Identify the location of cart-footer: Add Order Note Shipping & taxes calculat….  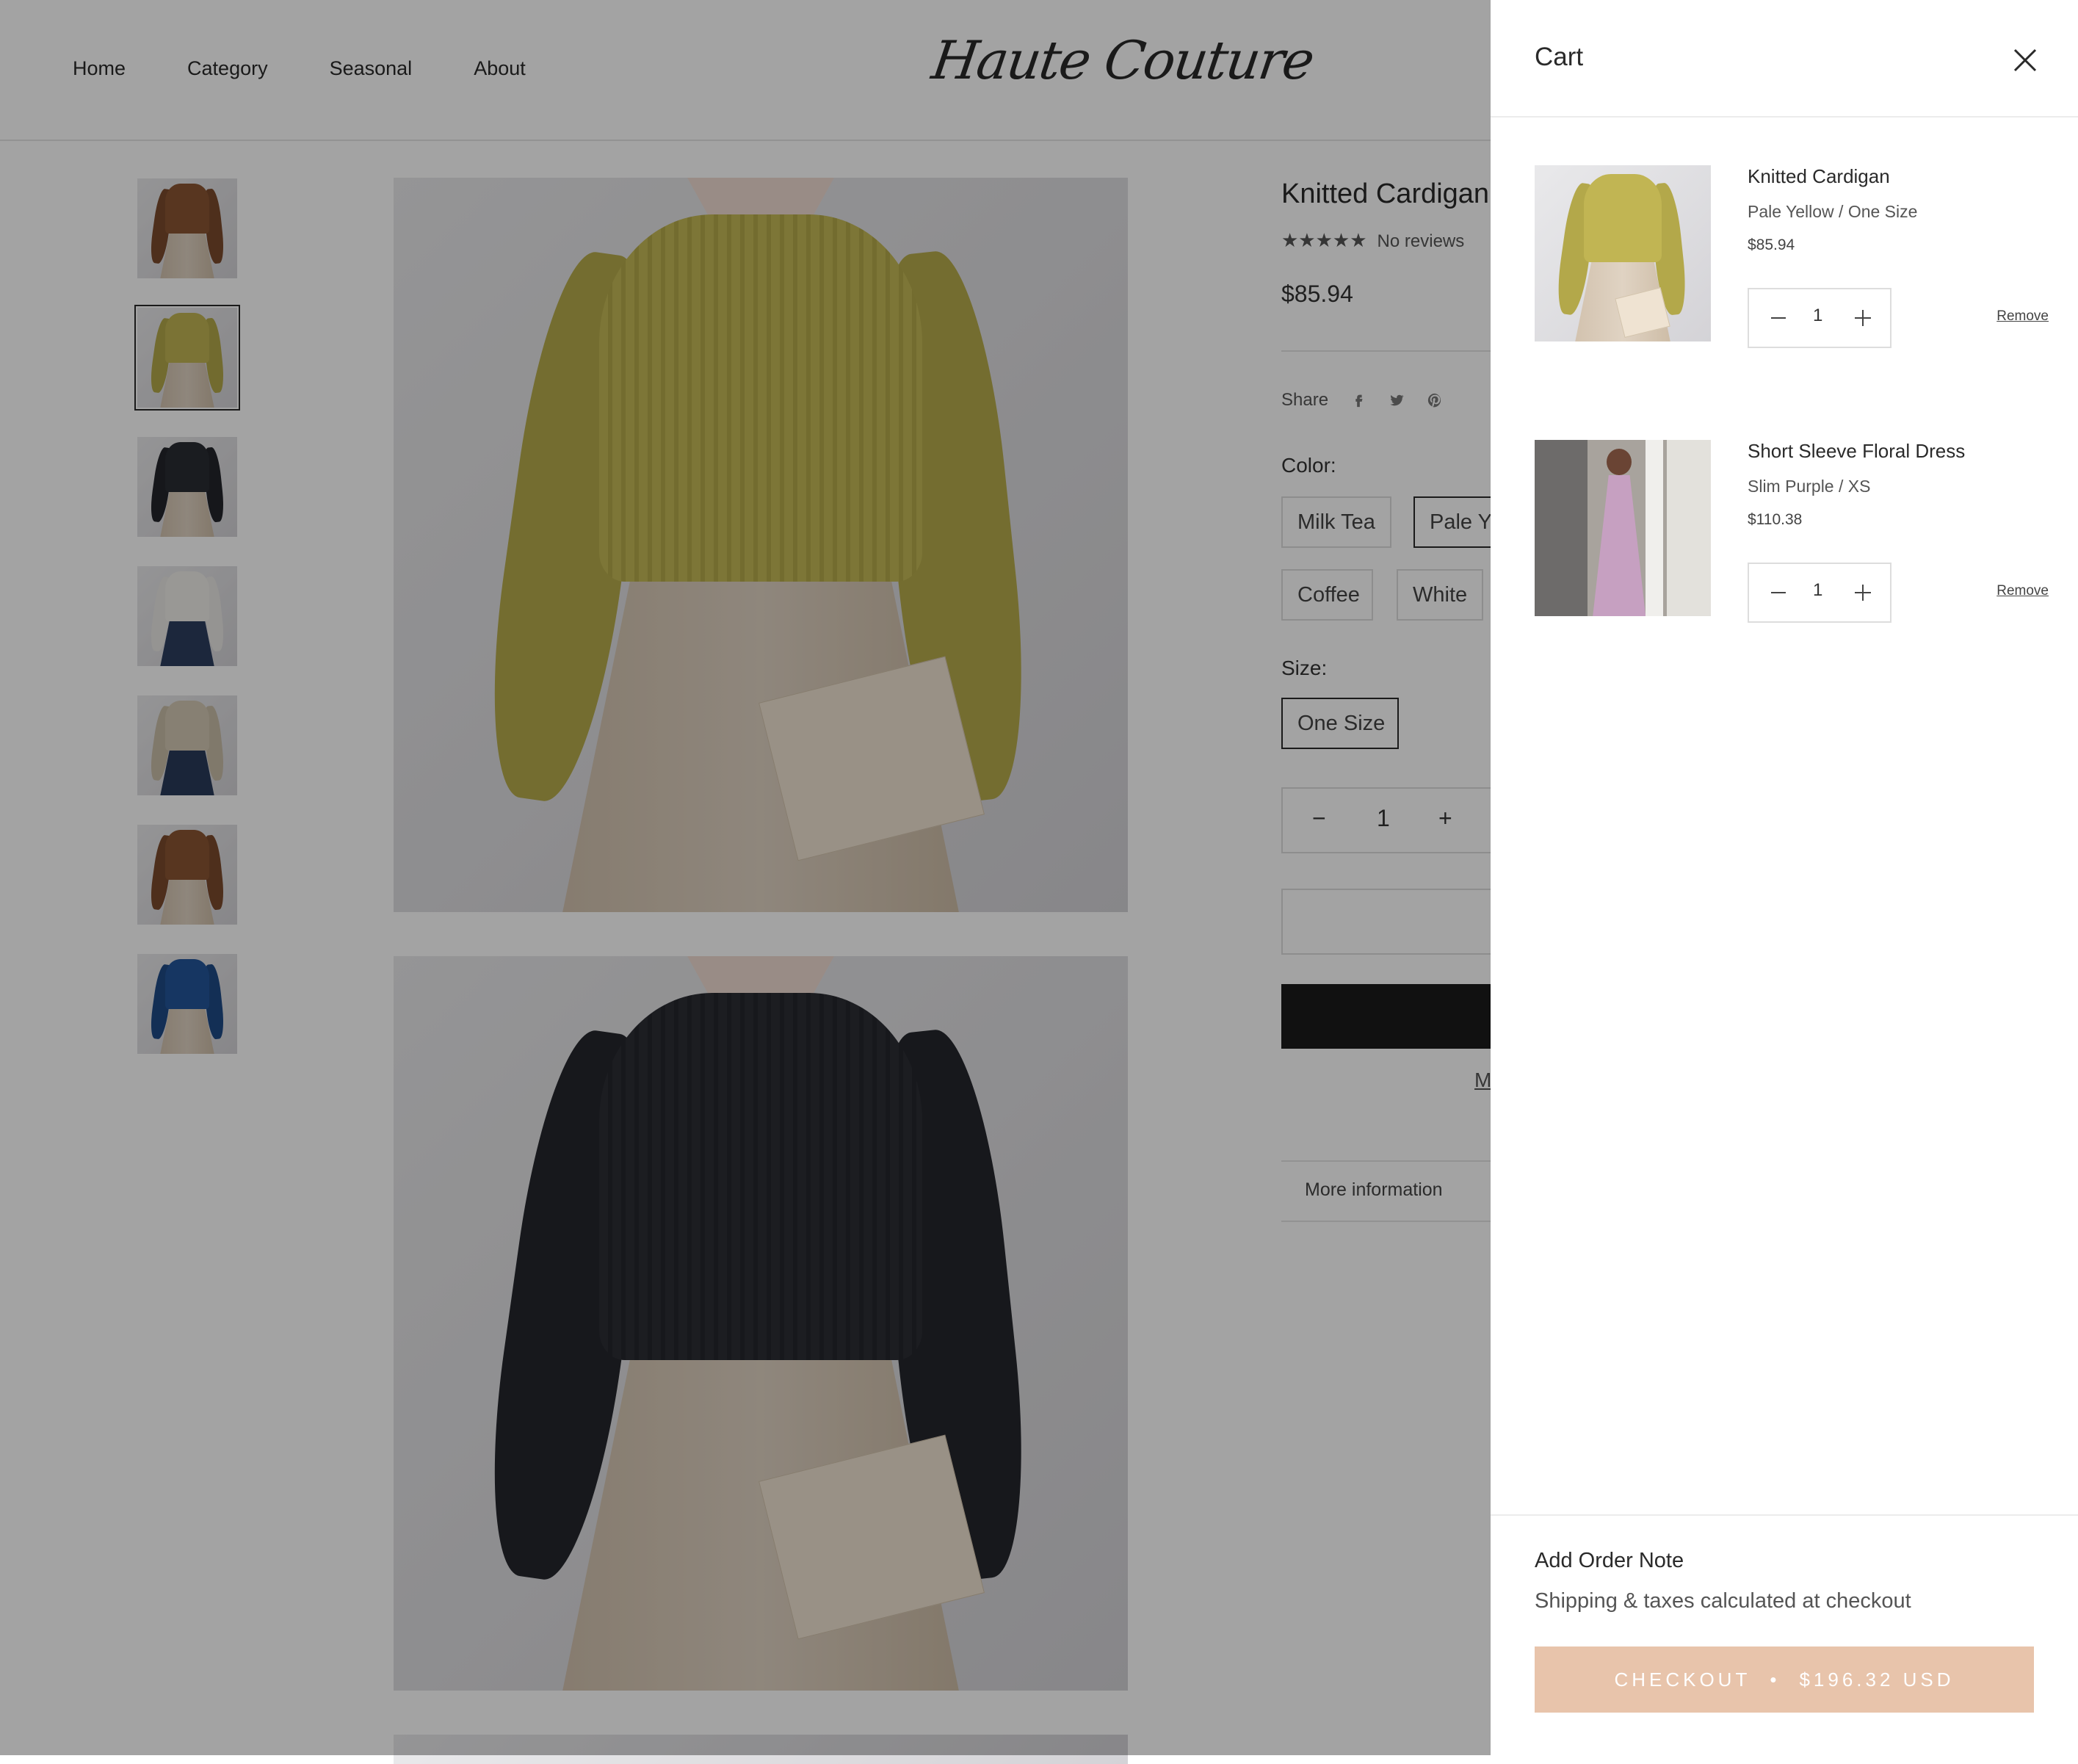
(1784, 1635).